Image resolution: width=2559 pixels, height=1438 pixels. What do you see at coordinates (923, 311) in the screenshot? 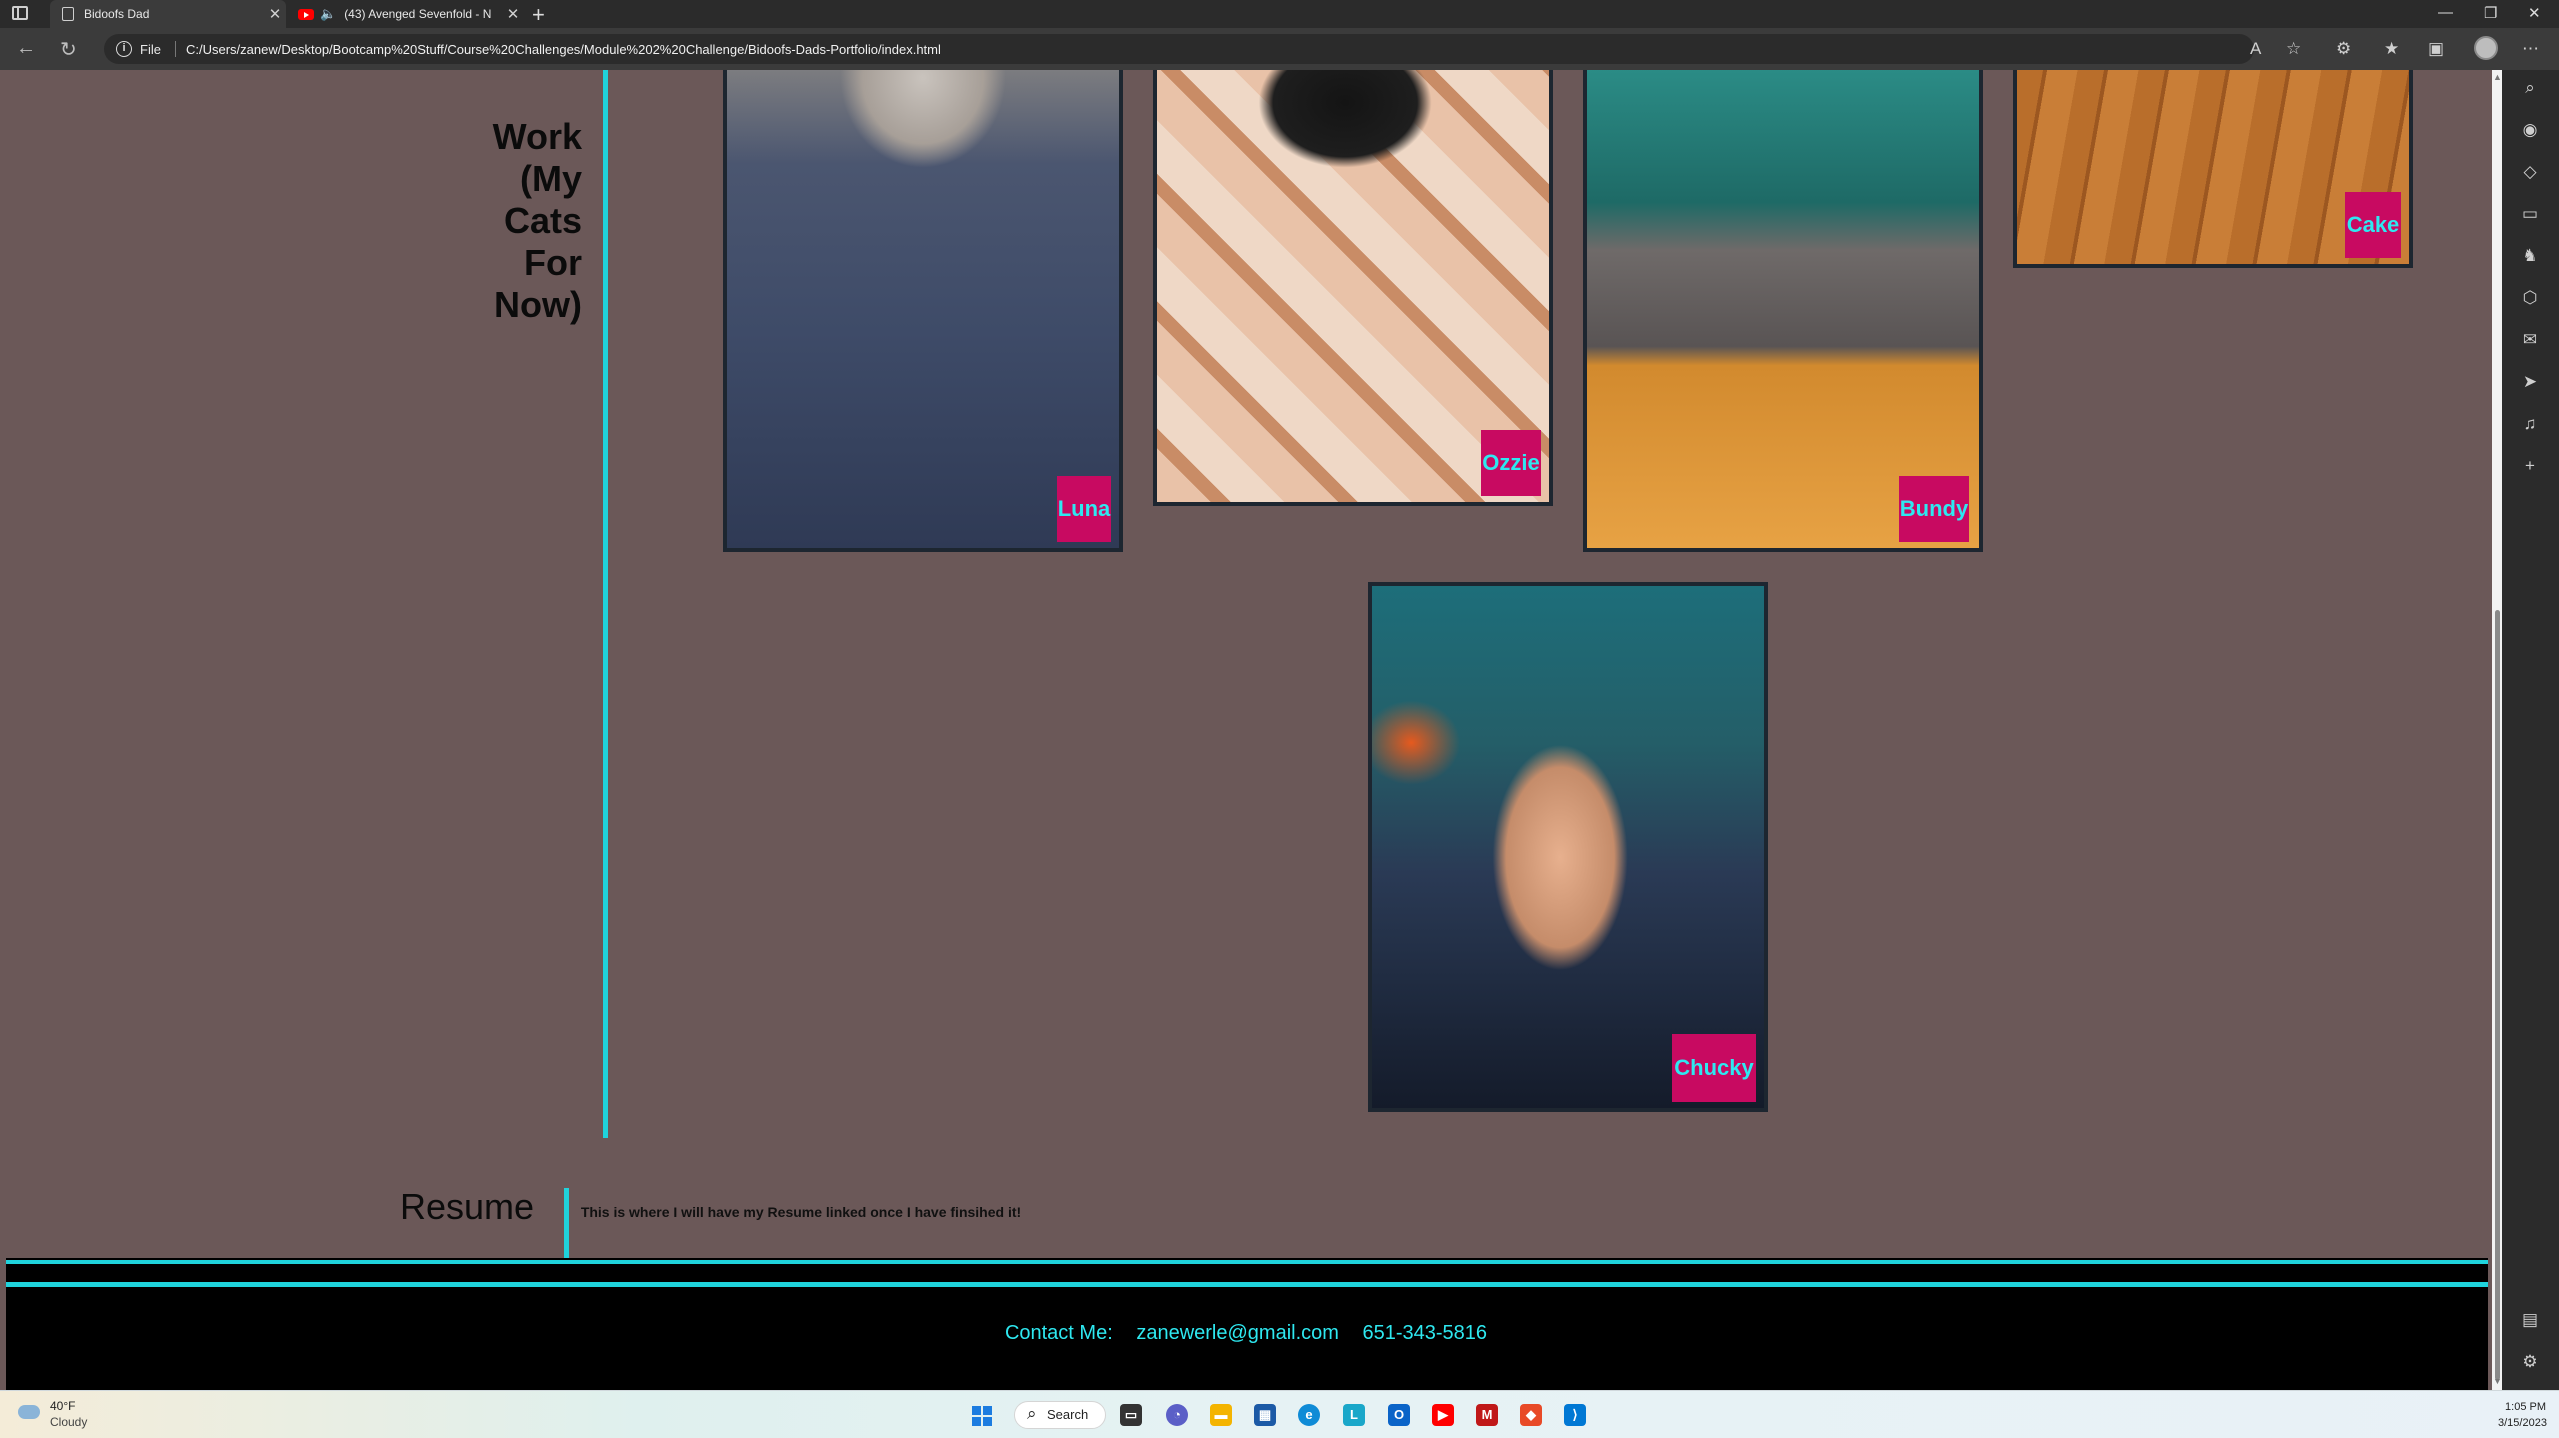
I see `cat-card-luna: Luna` at bounding box center [923, 311].